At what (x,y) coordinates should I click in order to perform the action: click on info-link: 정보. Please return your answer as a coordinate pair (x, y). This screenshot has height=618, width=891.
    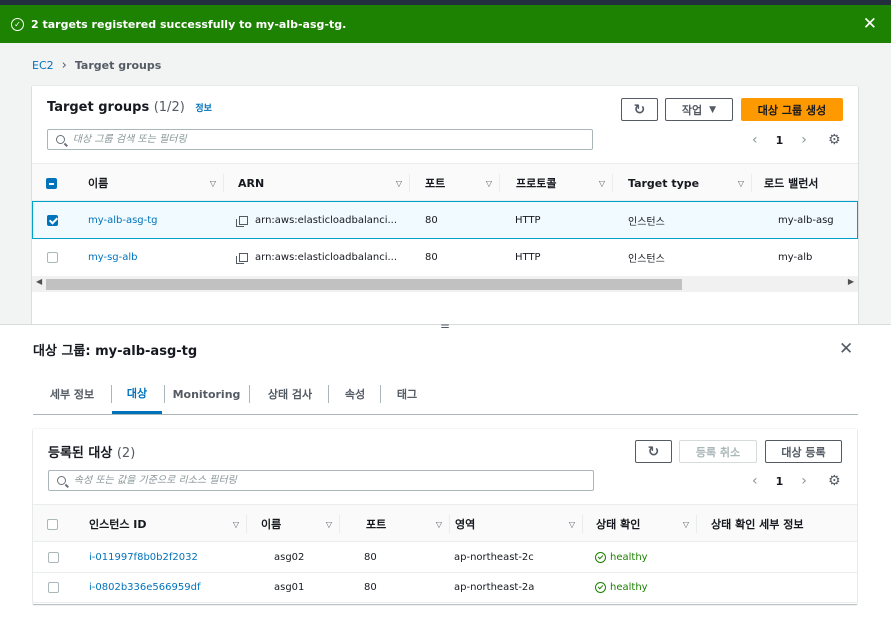
    Looking at the image, I should click on (203, 109).